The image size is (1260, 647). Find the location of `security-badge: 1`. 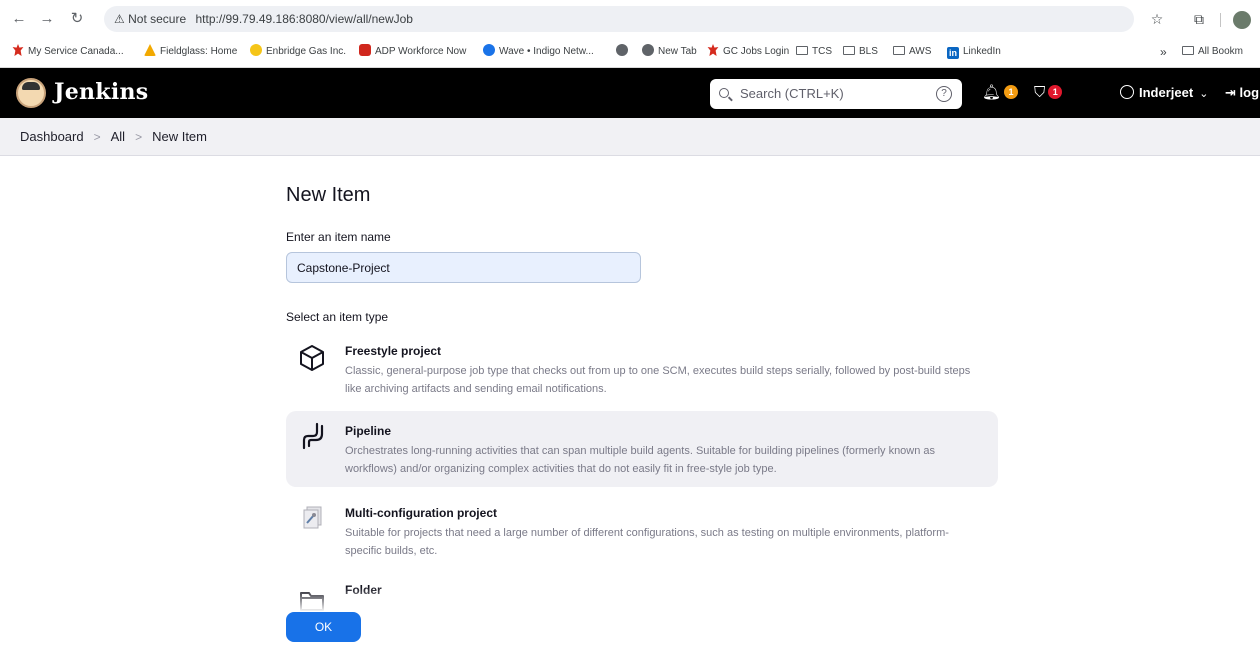

security-badge: 1 is located at coordinates (1055, 92).